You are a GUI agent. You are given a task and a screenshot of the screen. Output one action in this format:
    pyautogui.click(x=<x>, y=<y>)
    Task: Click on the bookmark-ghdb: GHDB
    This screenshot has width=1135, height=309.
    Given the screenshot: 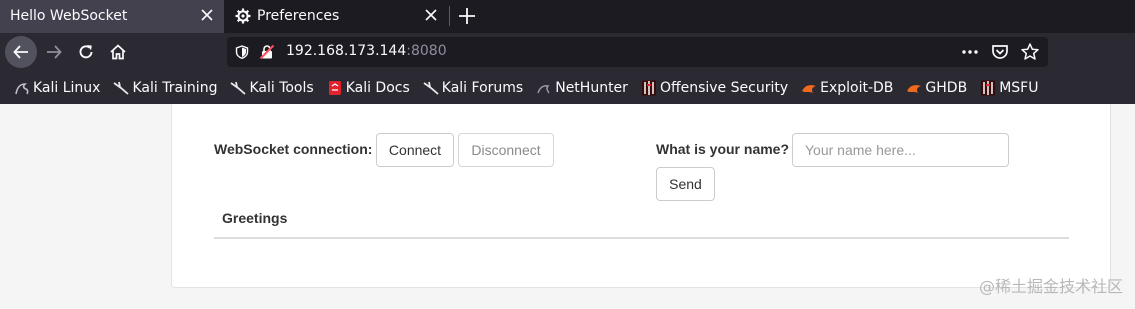 What is the action you would take?
    pyautogui.click(x=936, y=88)
    